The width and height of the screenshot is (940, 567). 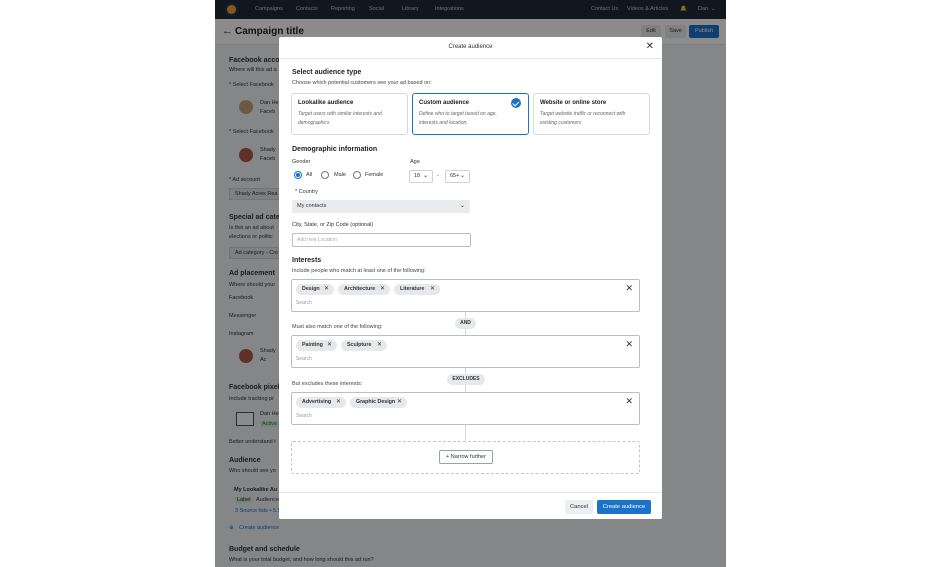 I want to click on country-value: My contacts, so click(x=312, y=206).